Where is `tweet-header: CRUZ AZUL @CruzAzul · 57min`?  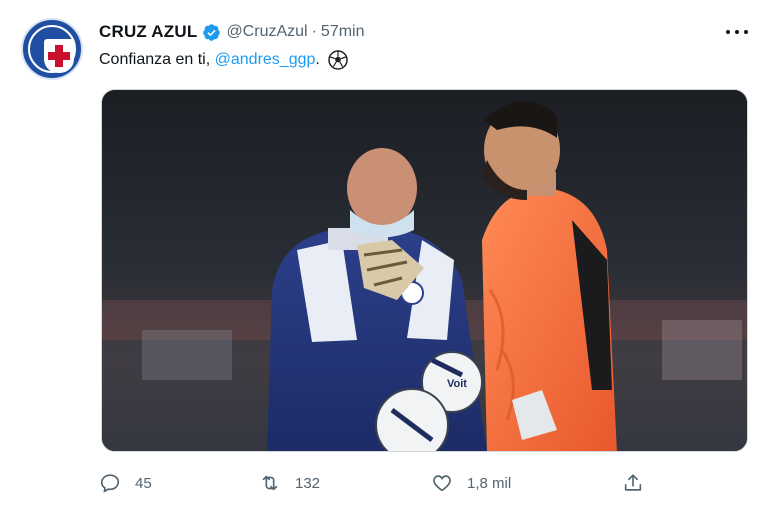
tweet-header: CRUZ AZUL @CruzAzul · 57min is located at coordinates (232, 32).